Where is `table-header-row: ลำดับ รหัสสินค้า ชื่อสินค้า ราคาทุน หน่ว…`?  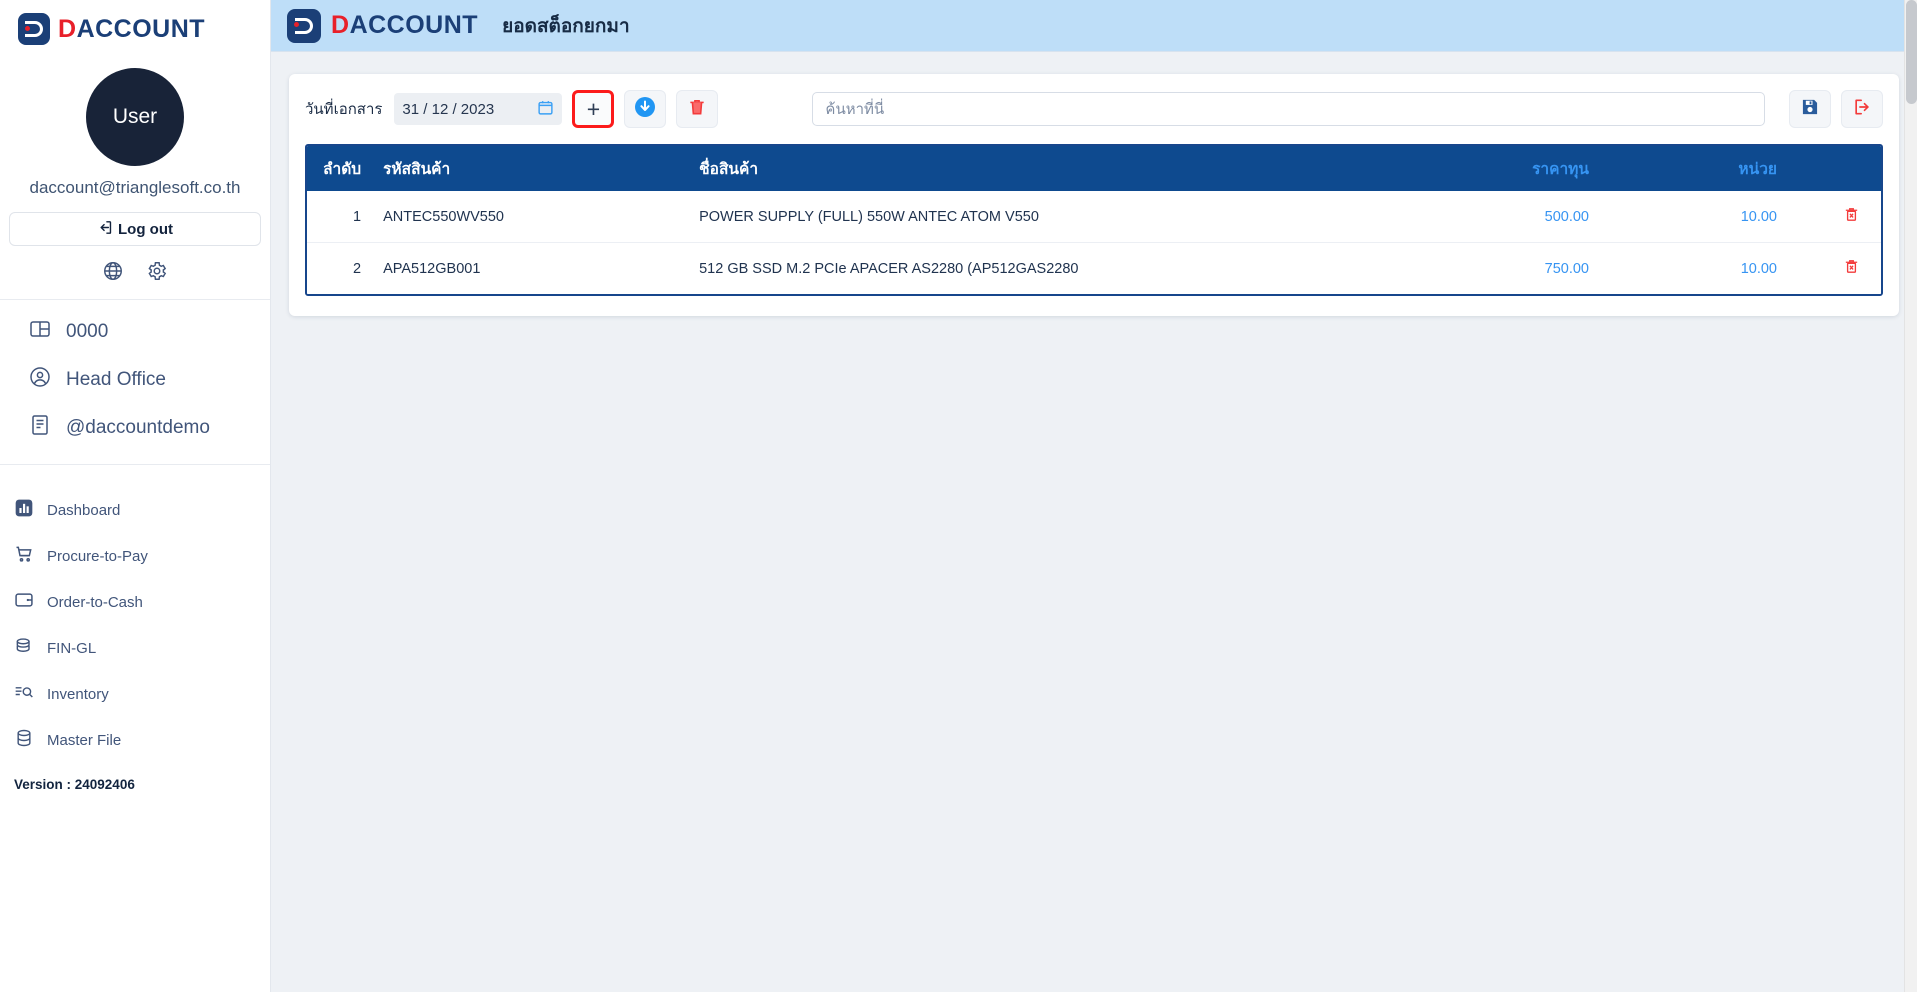
table-header-row: ลำดับ รหัสสินค้า ชื่อสินค้า ราคาทุน หน่ว… is located at coordinates (1094, 168).